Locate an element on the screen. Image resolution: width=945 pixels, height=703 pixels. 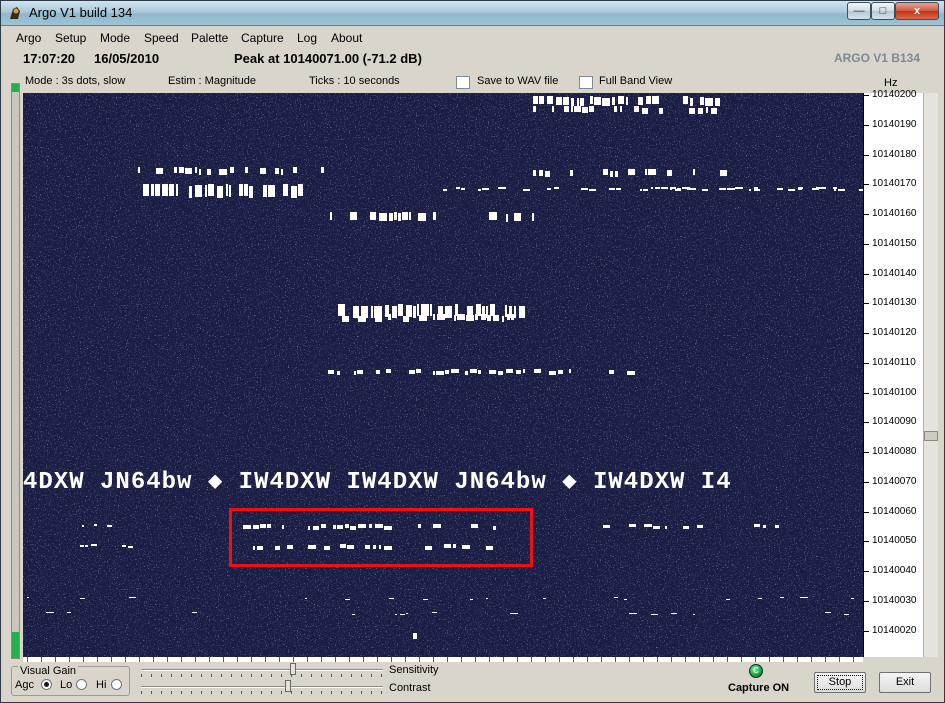
scale-label: 10140160 is located at coordinates (894, 213).